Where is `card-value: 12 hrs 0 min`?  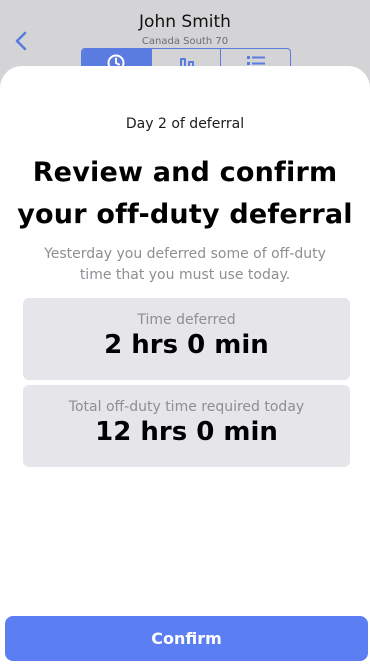
card-value: 12 hrs 0 min is located at coordinates (186, 432).